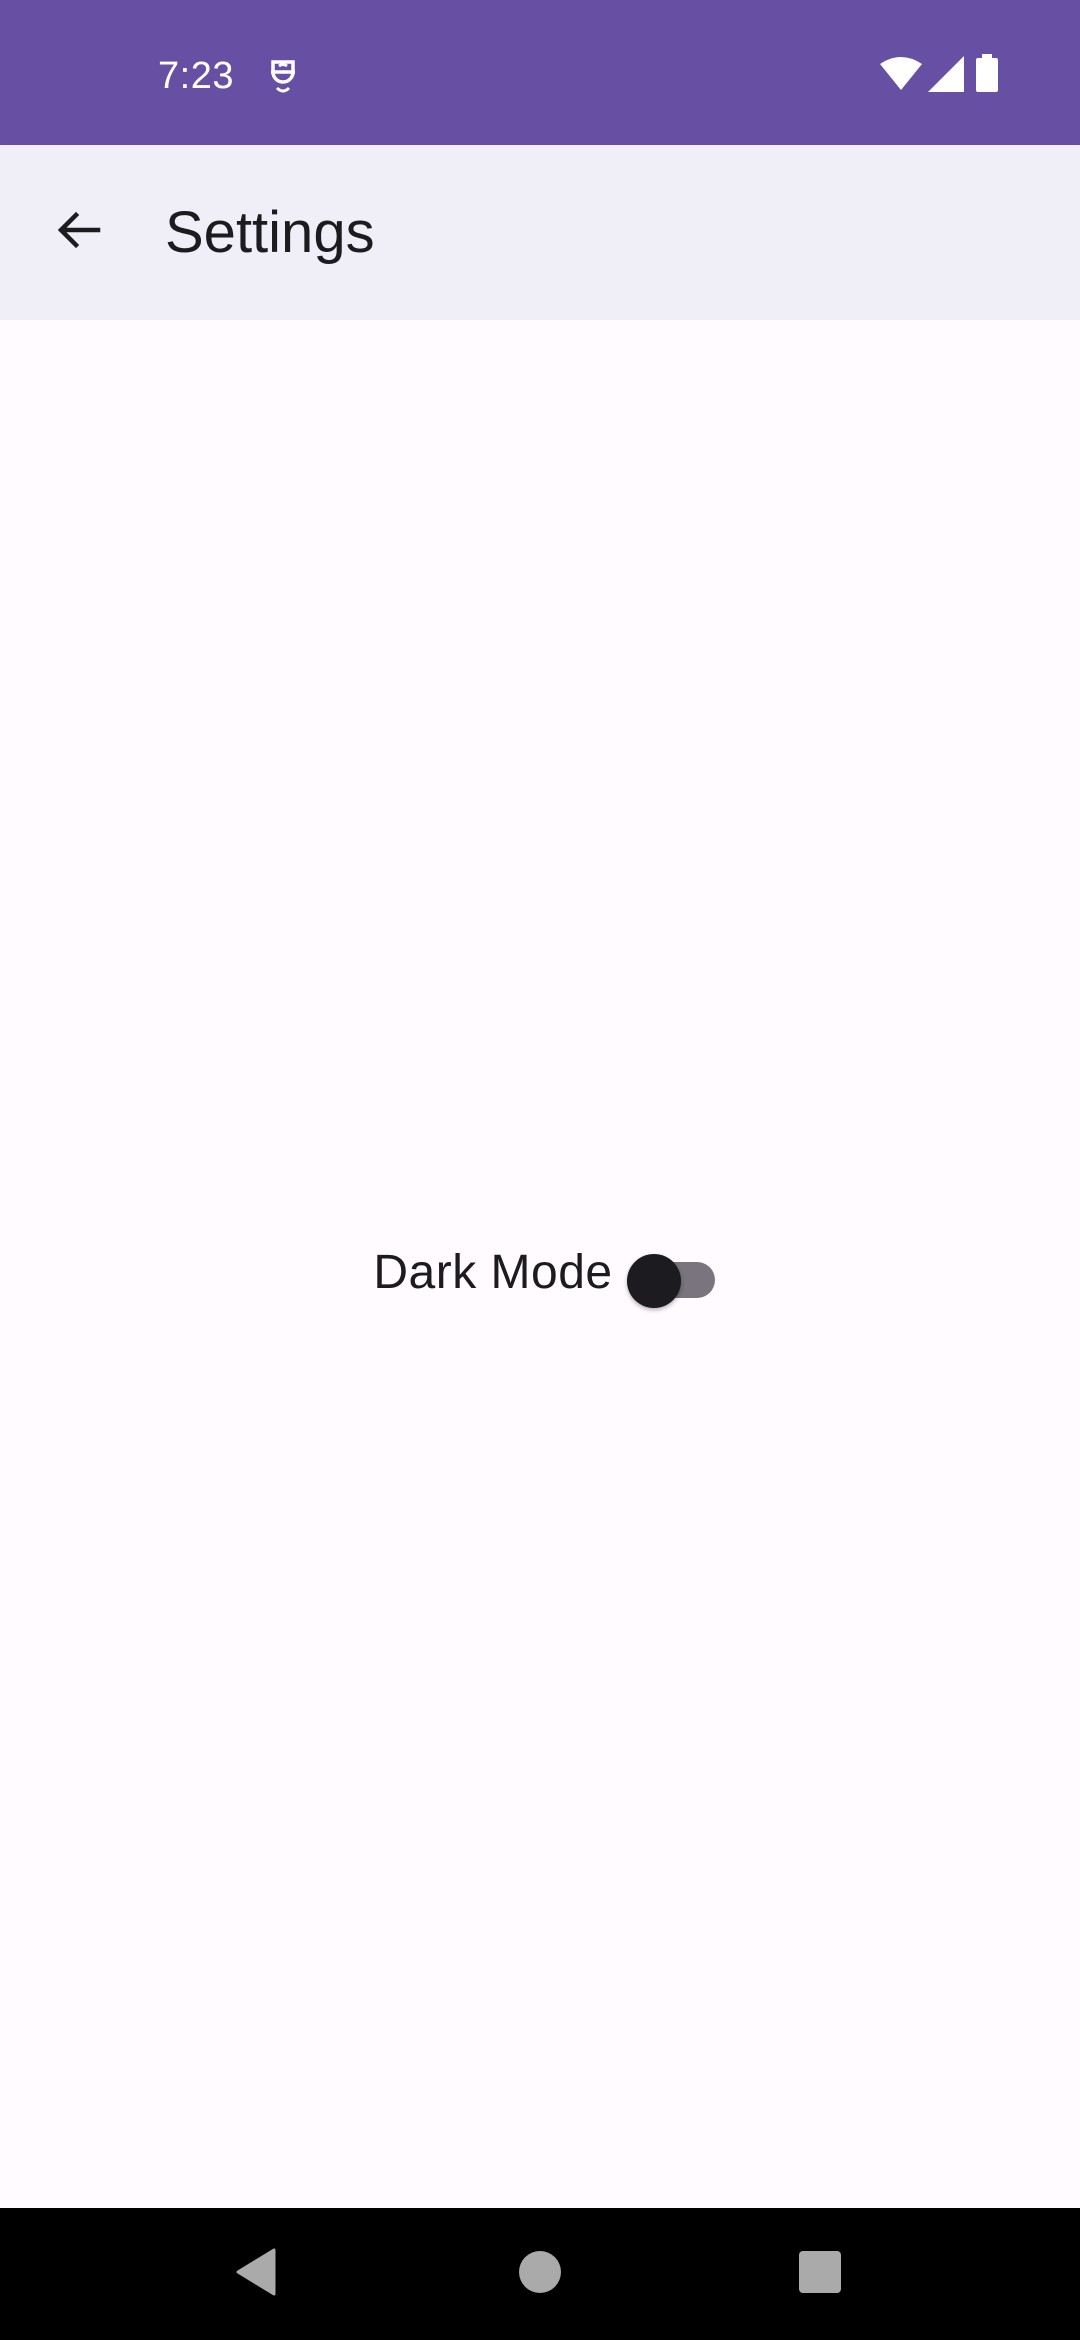 The image size is (1080, 2340). I want to click on switch-thumb, so click(653, 1281).